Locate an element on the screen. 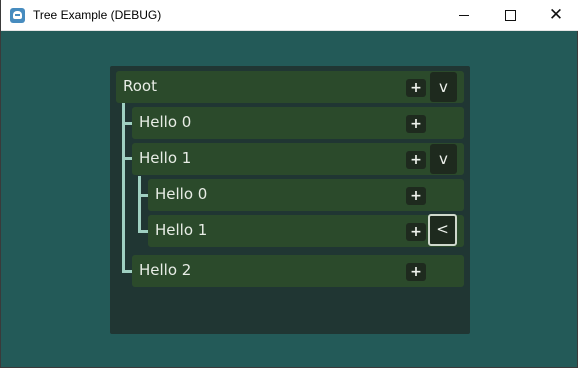 Image resolution: width=578 pixels, height=368 pixels. minimize-icon is located at coordinates (464, 15).